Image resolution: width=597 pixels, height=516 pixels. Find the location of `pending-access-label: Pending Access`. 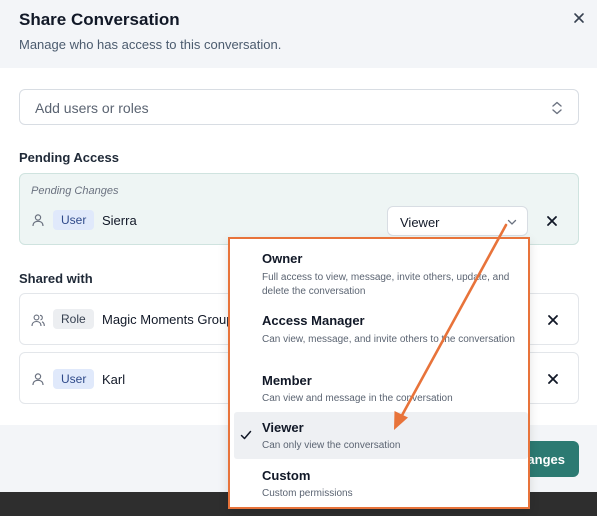

pending-access-label: Pending Access is located at coordinates (69, 157).